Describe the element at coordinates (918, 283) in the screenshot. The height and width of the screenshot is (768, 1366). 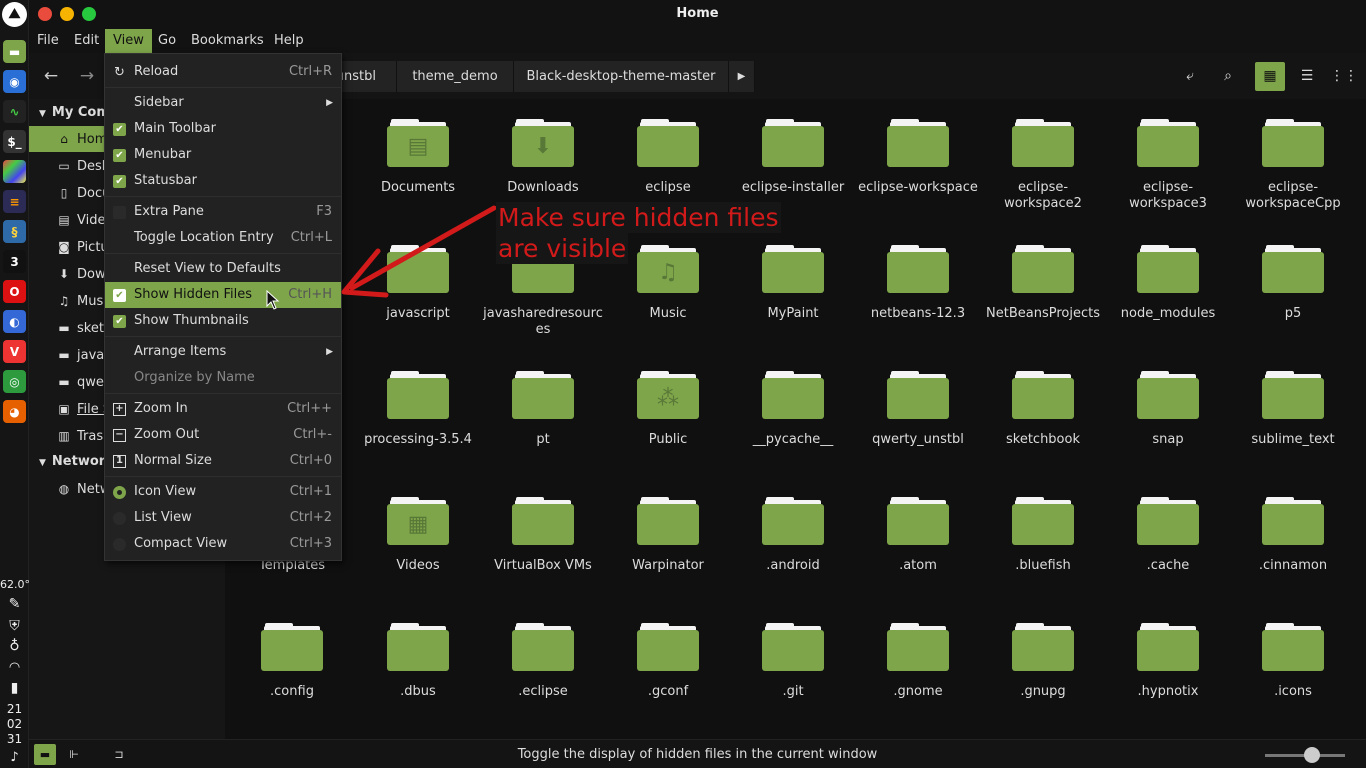
I see `folder-item: netbeans-12.3` at that location.